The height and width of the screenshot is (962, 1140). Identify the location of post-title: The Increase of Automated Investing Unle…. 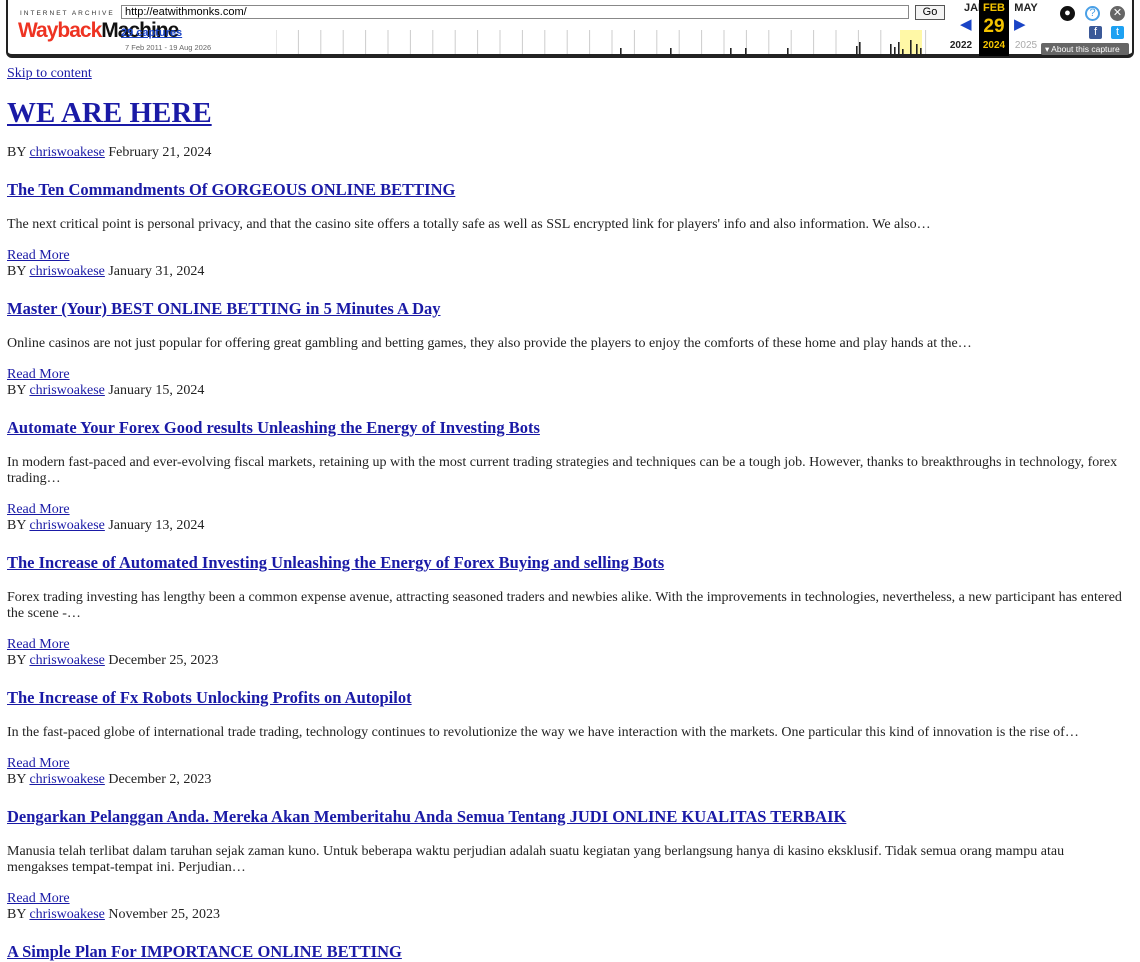
(567, 563).